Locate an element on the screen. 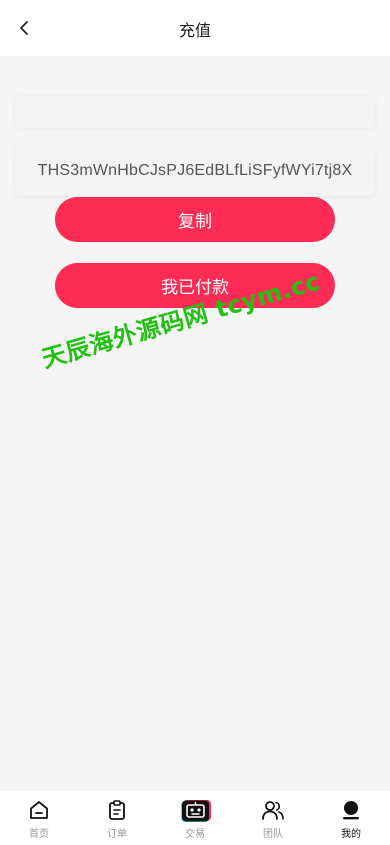 The image size is (390, 845). tab-me: 我的 is located at coordinates (351, 817).